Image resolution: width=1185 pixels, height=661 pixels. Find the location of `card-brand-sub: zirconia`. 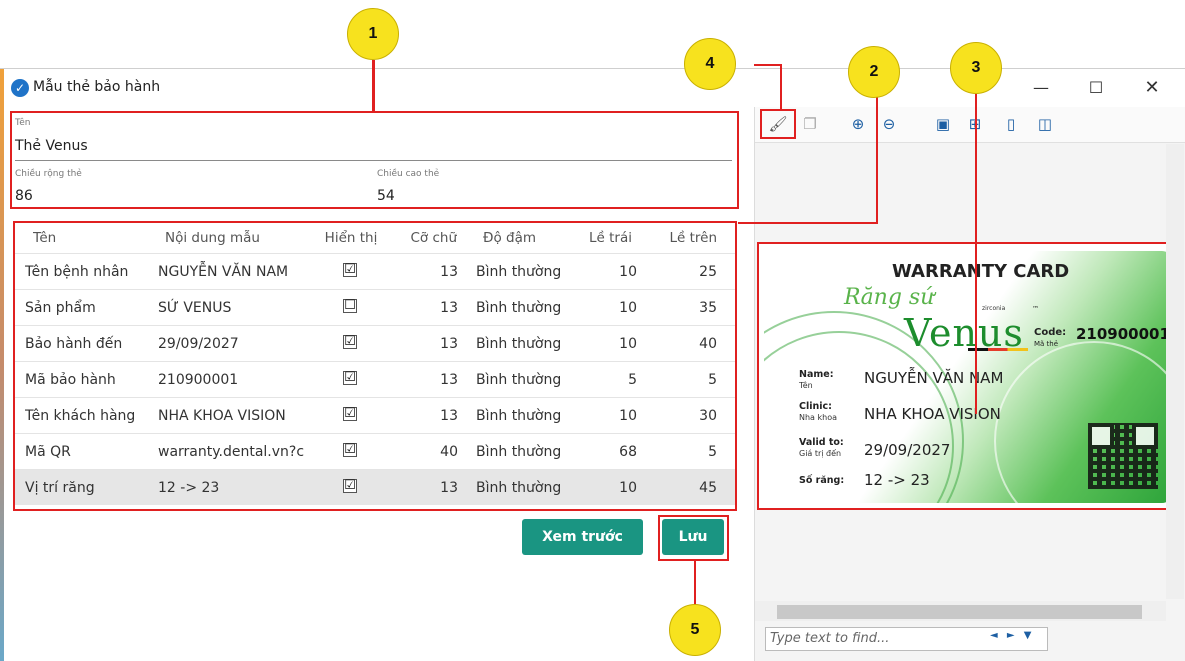

card-brand-sub: zirconia is located at coordinates (994, 308).